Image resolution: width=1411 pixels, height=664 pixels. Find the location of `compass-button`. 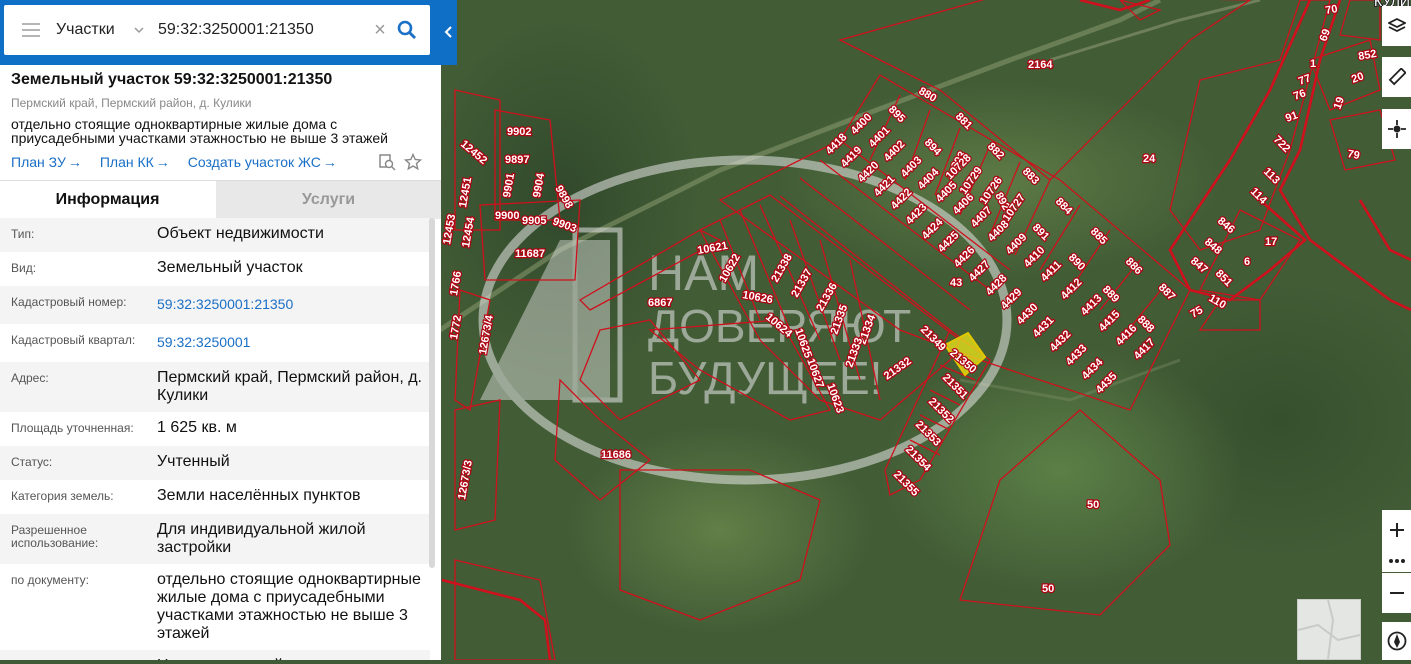

compass-button is located at coordinates (1396, 641).